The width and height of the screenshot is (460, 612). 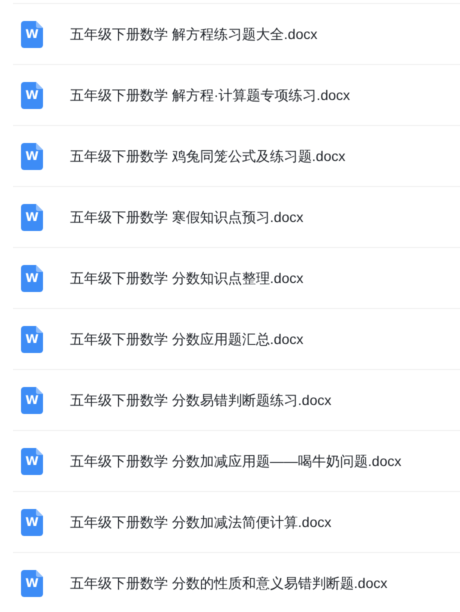 I want to click on file-name: 五年级下册数学 分数的性质和意义易错判断题.docx, so click(x=229, y=583).